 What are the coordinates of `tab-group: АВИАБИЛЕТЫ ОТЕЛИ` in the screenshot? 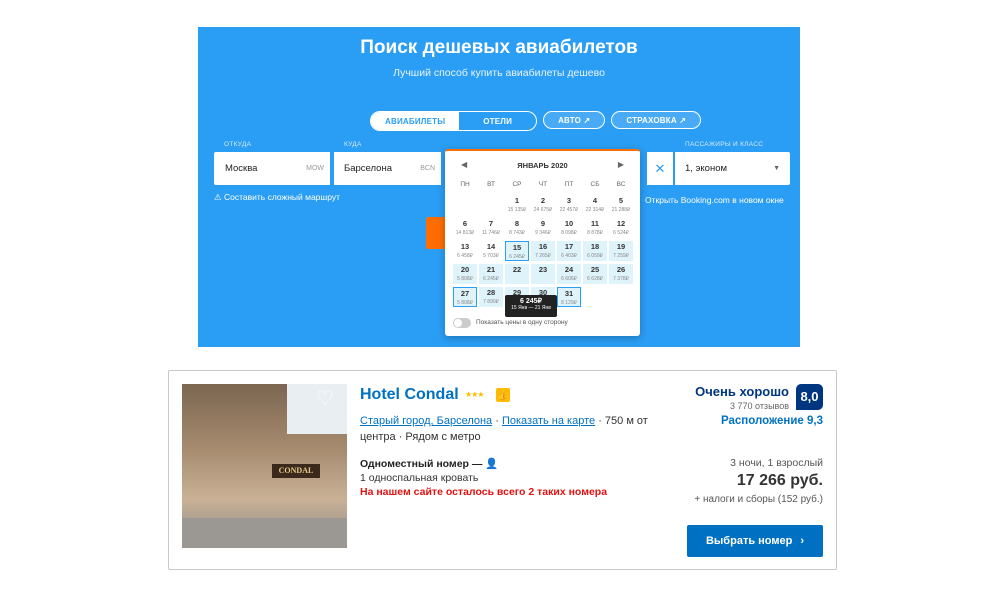 It's located at (454, 121).